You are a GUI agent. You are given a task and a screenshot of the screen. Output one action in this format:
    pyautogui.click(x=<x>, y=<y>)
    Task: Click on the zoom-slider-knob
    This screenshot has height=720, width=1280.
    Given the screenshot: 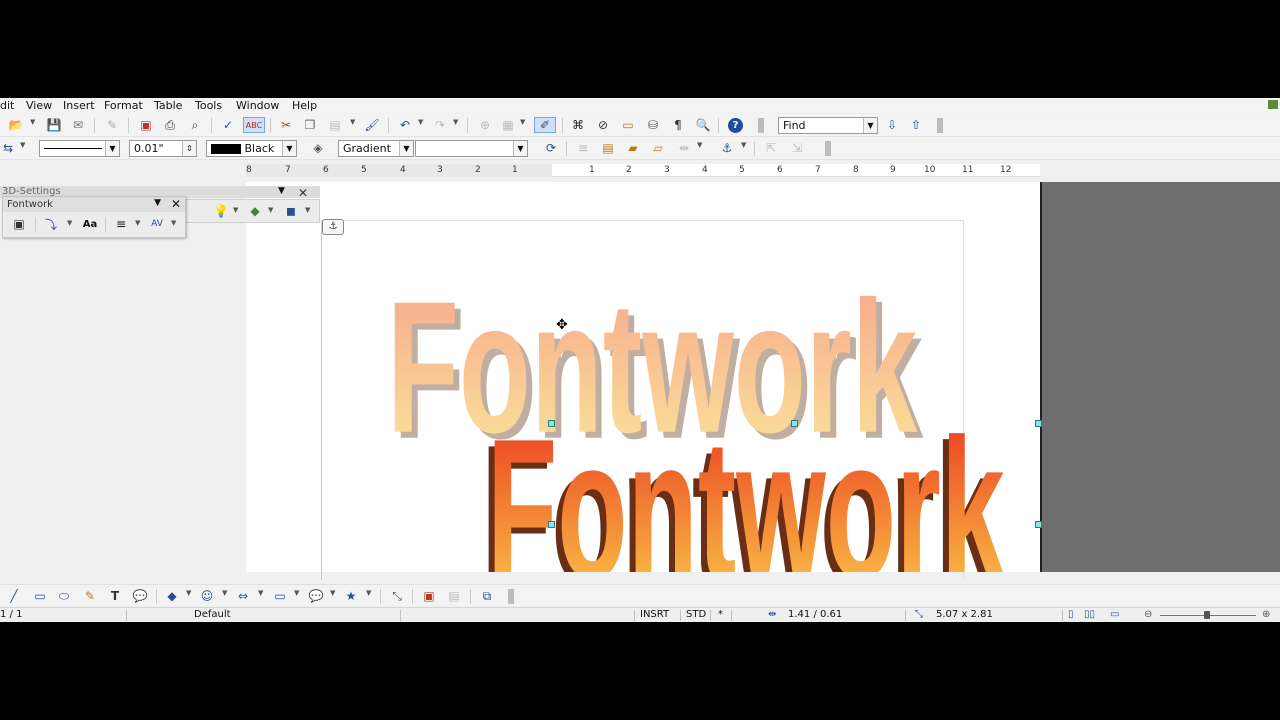 What is the action you would take?
    pyautogui.click(x=1207, y=615)
    